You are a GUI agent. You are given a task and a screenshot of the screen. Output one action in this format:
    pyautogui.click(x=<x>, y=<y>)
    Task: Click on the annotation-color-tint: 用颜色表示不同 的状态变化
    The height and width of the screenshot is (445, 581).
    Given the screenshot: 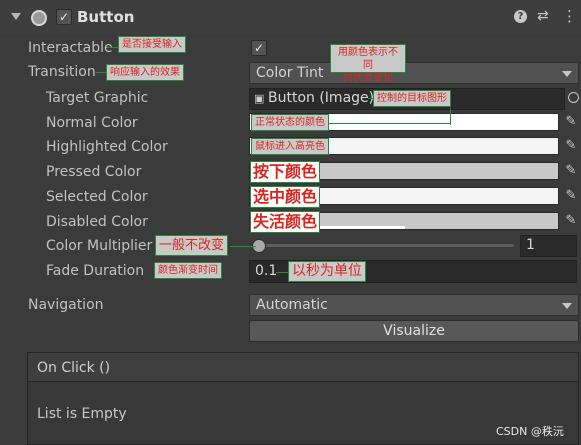 What is the action you would take?
    pyautogui.click(x=368, y=64)
    